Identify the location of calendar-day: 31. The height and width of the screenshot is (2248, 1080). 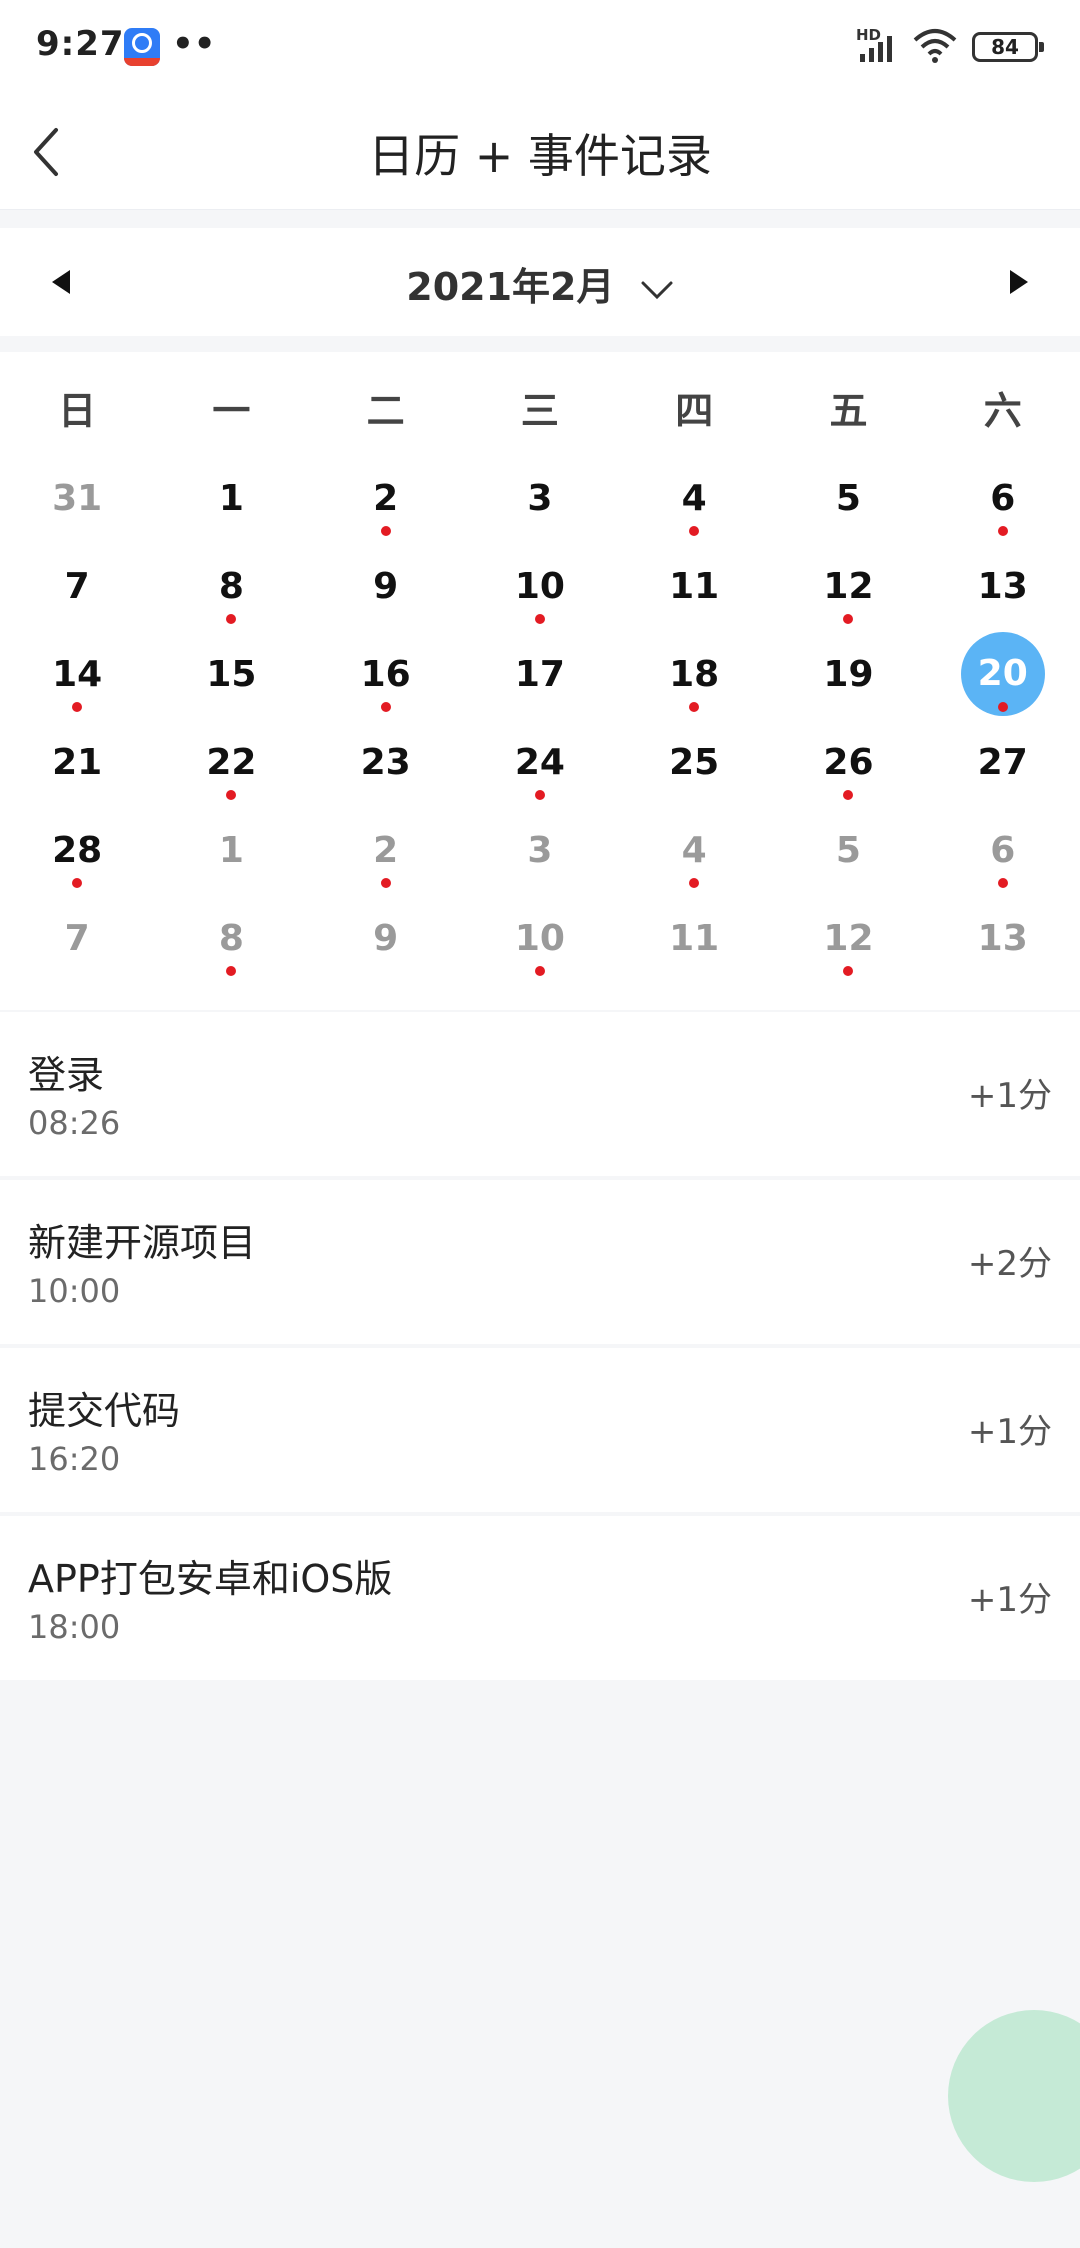
(77, 506).